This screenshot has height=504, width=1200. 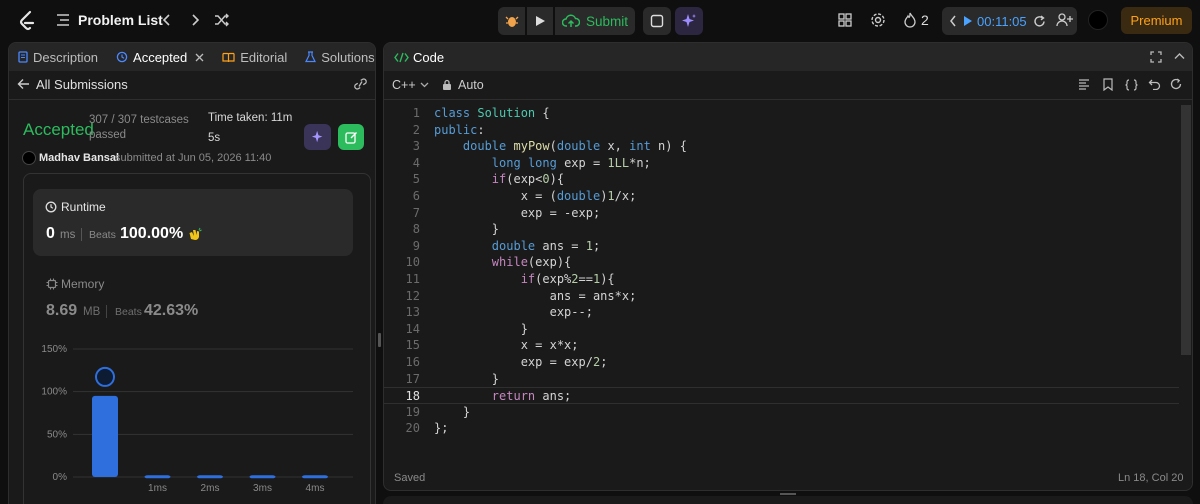 I want to click on tab-editorial: Editorial, so click(x=254, y=57).